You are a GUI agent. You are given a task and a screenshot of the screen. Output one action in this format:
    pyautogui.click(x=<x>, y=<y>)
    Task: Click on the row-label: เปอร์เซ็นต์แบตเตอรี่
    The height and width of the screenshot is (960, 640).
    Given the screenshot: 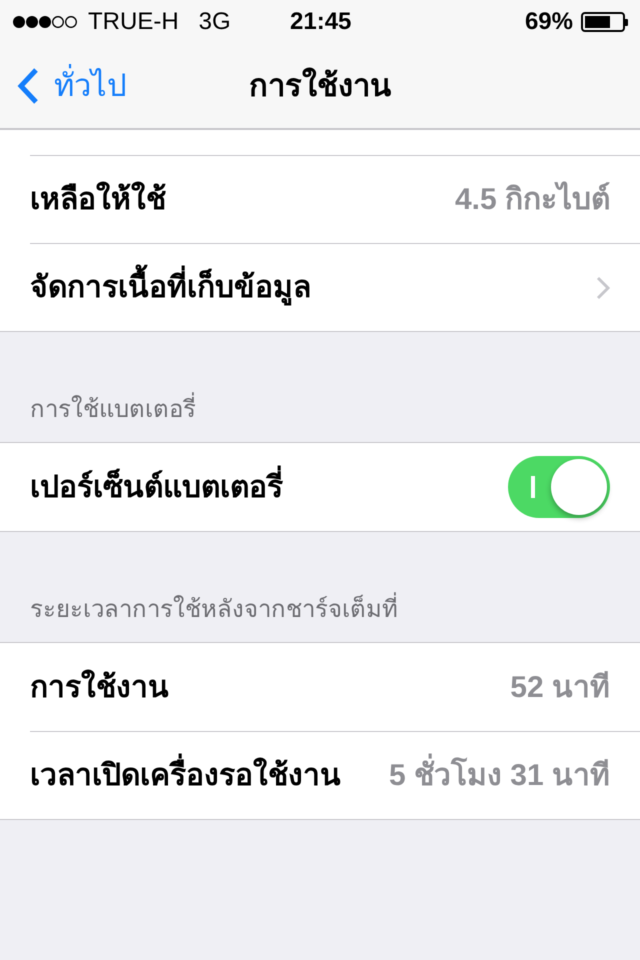 What is the action you would take?
    pyautogui.click(x=156, y=487)
    